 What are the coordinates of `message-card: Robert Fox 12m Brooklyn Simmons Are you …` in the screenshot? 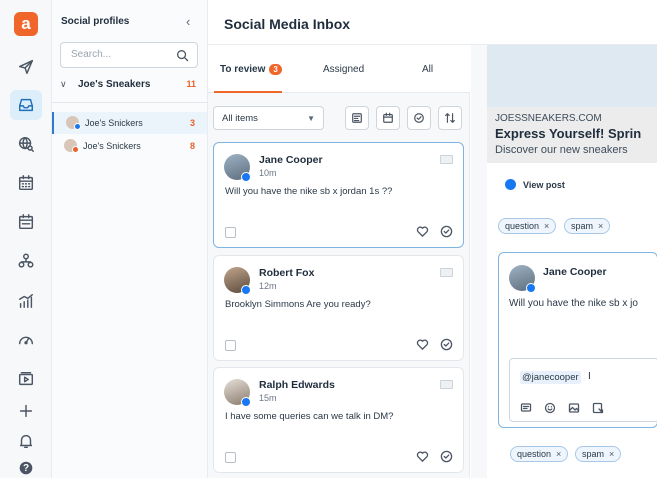 It's located at (338, 308).